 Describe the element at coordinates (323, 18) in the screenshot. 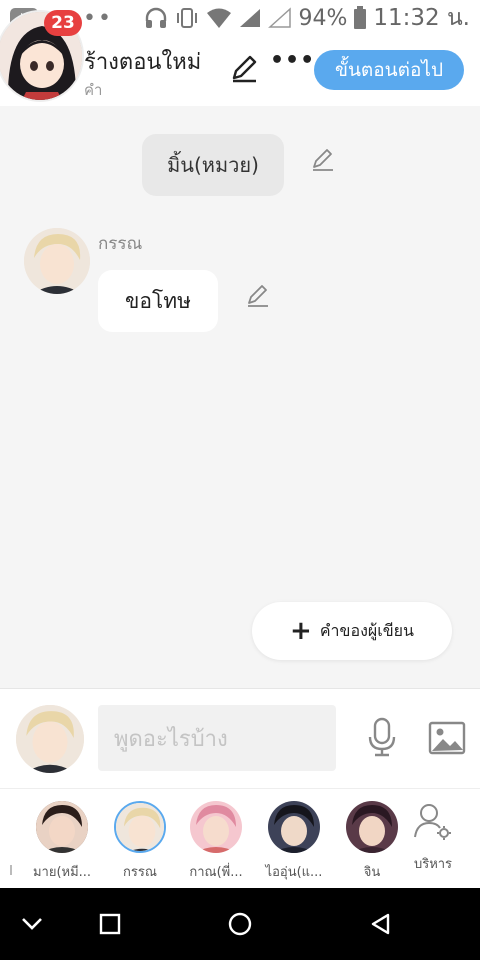

I see `battery-percent: 94%` at that location.